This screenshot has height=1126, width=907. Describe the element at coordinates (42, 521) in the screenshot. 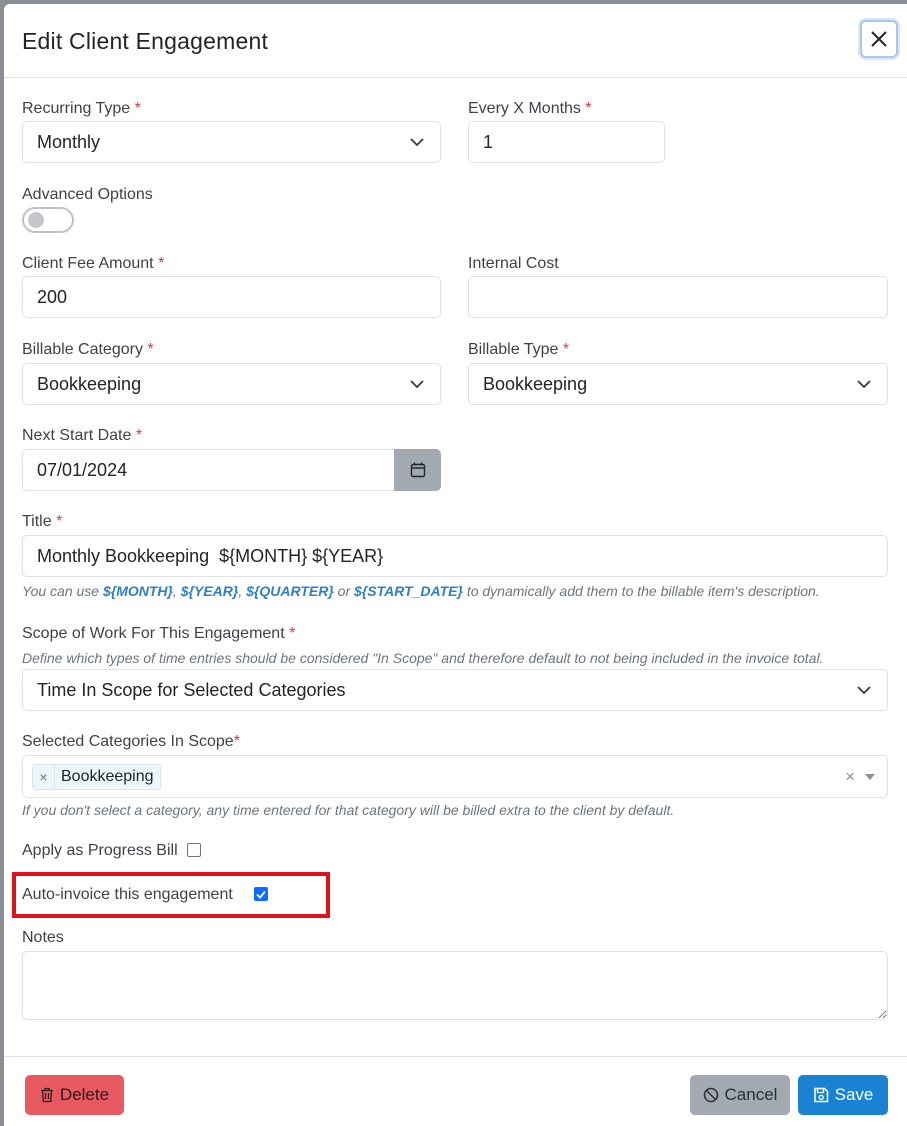

I see `title-label: Title *` at that location.